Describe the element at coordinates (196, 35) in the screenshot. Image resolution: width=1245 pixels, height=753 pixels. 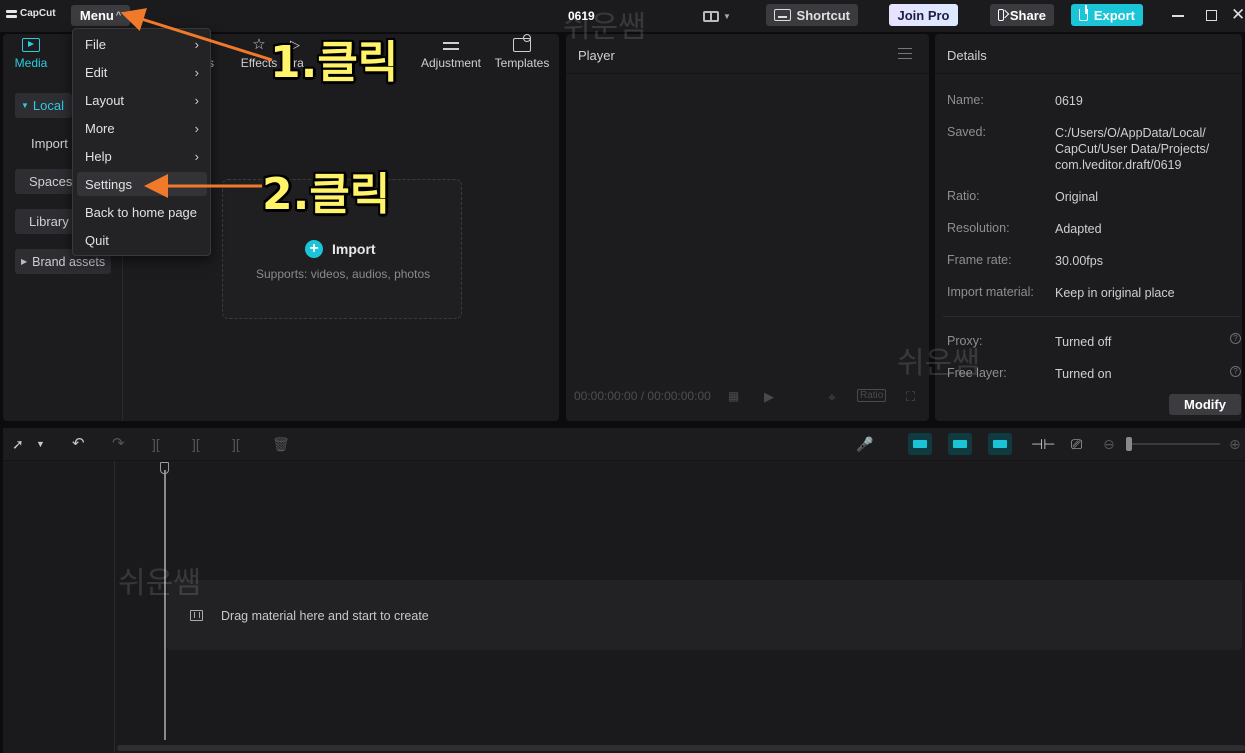
I see `arrow-to-menu` at that location.